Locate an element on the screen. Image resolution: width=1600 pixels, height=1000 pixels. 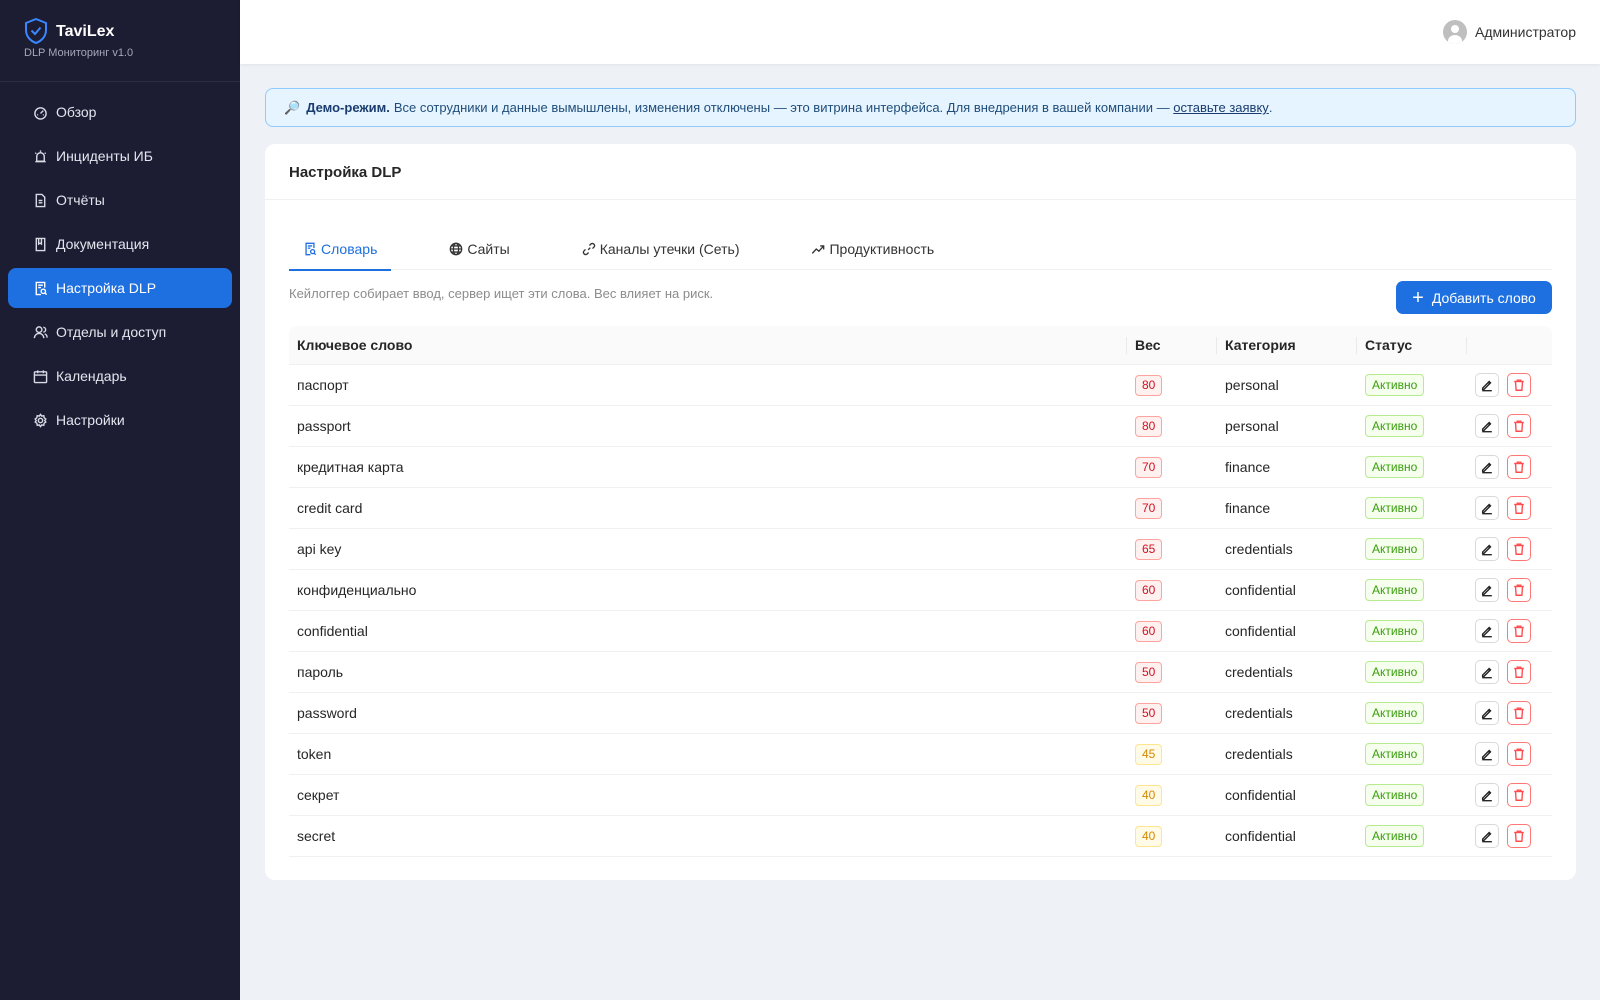
alarm-icon is located at coordinates (40, 156).